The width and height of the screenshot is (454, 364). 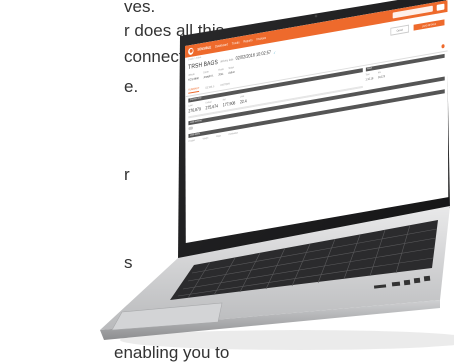 What do you see at coordinates (227, 60) in the screenshot?
I see `title-subtitle: delivery date` at bounding box center [227, 60].